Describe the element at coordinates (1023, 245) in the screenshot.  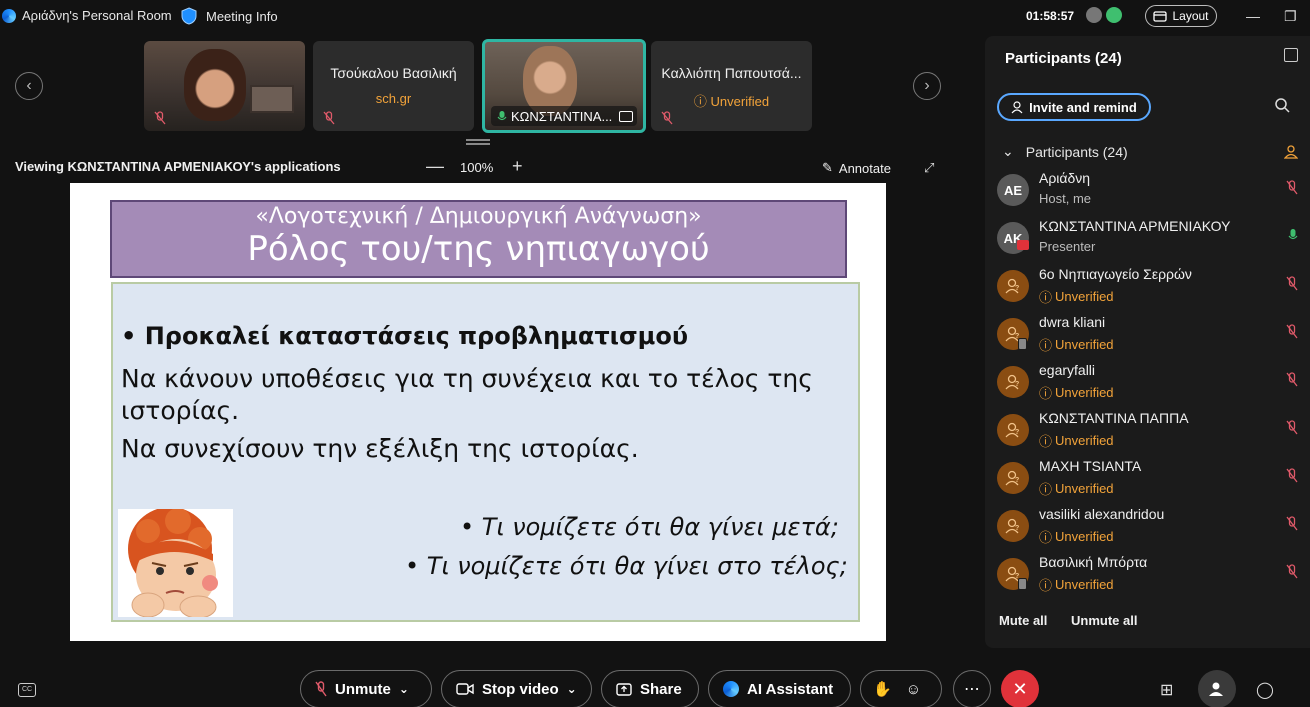
I see `presenting-badge-icon` at that location.